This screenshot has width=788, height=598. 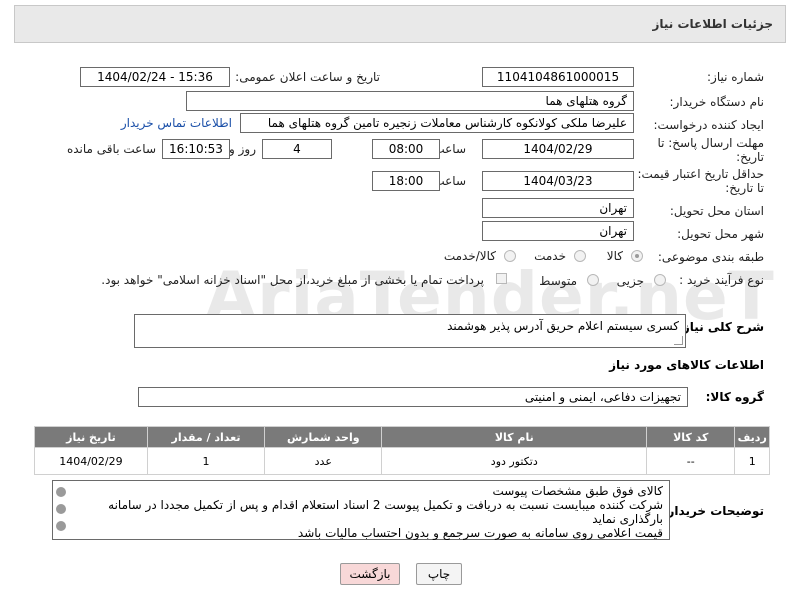 What do you see at coordinates (400, 24) in the screenshot?
I see `page-header: جزئیات اطلاعات نیاز` at bounding box center [400, 24].